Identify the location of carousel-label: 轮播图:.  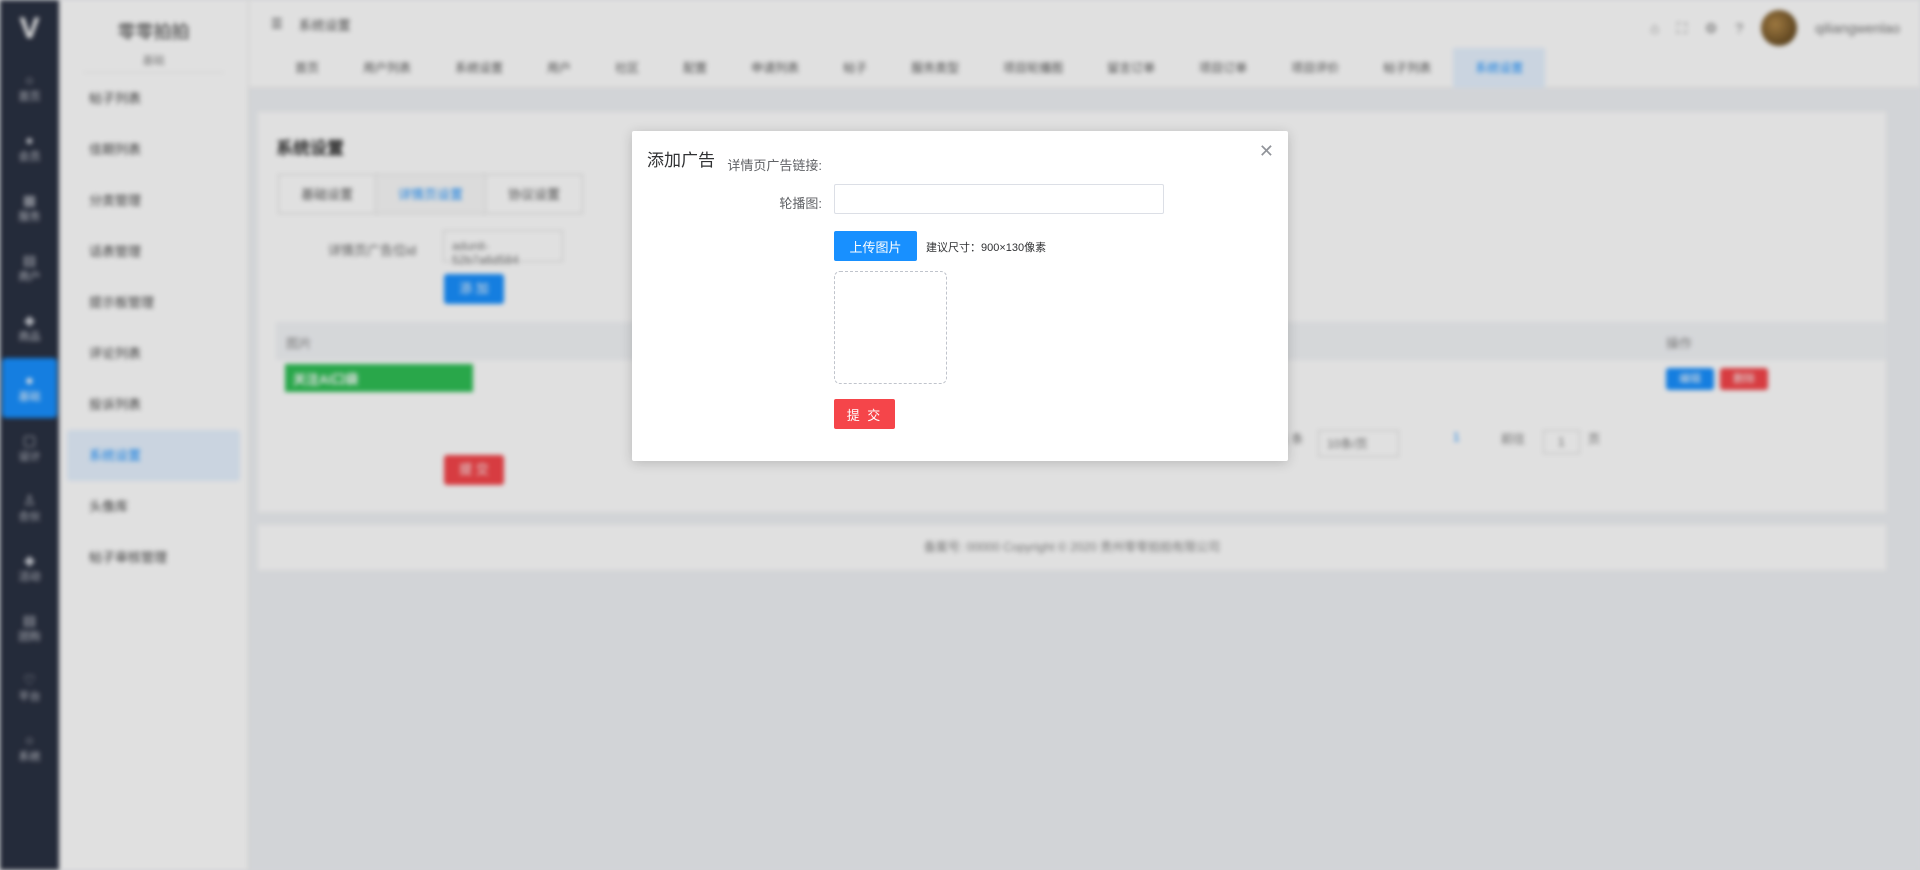
(800, 203).